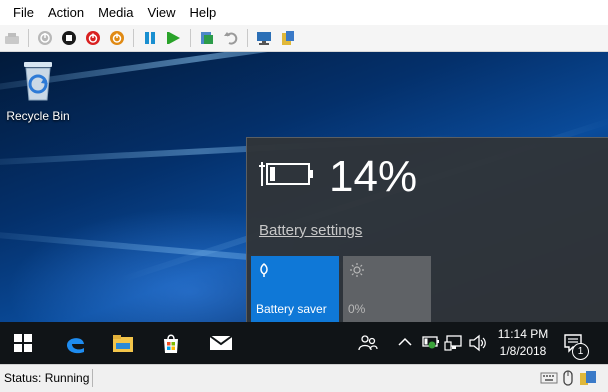 The width and height of the screenshot is (608, 392). I want to click on enhanced-session-icon, so click(264, 38).